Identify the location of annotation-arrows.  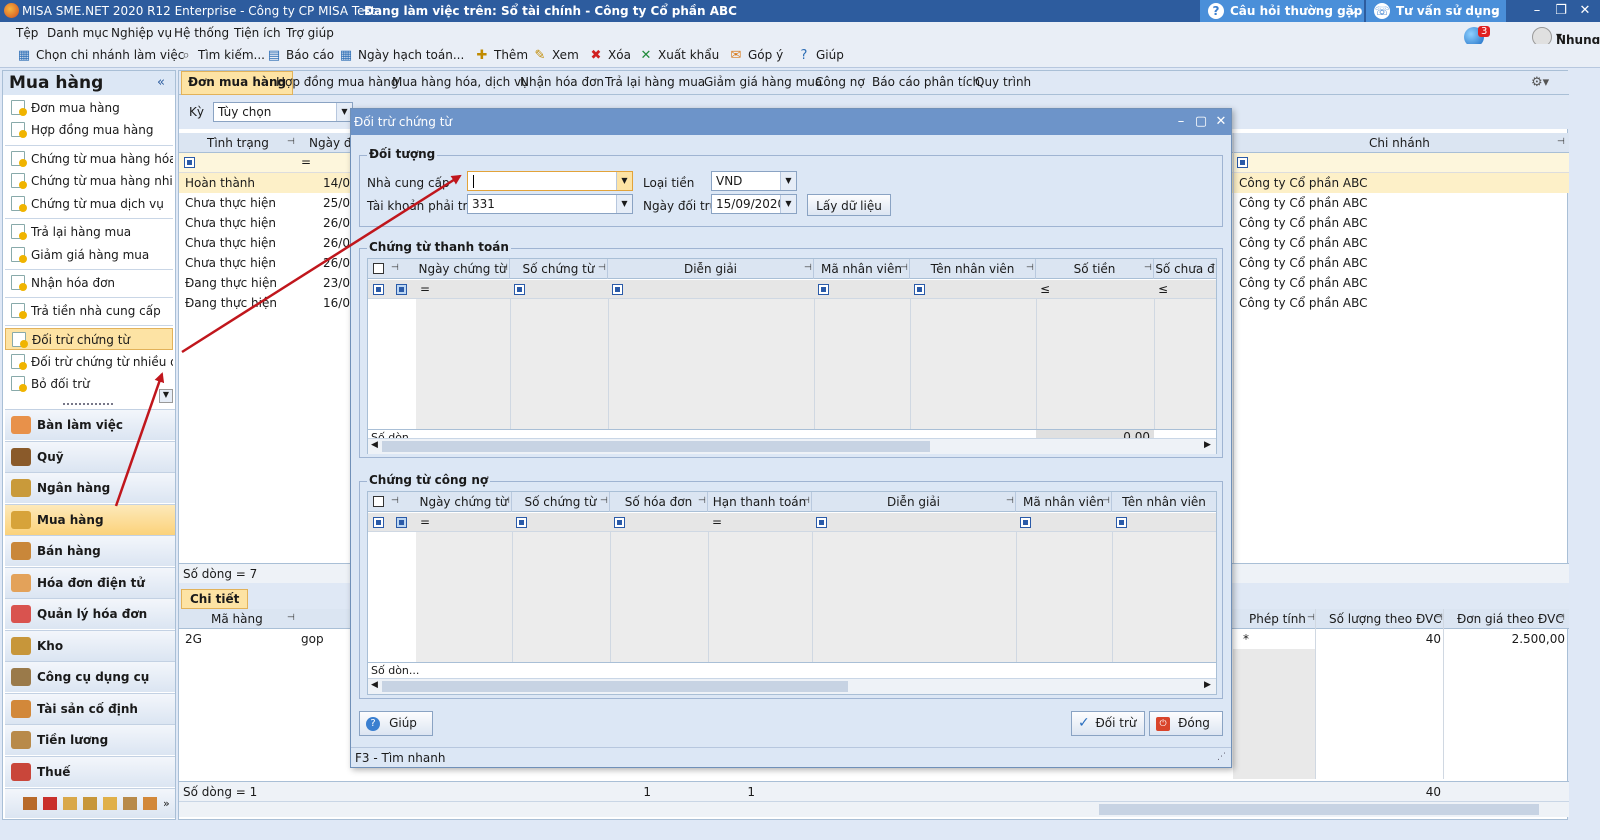
(288, 340).